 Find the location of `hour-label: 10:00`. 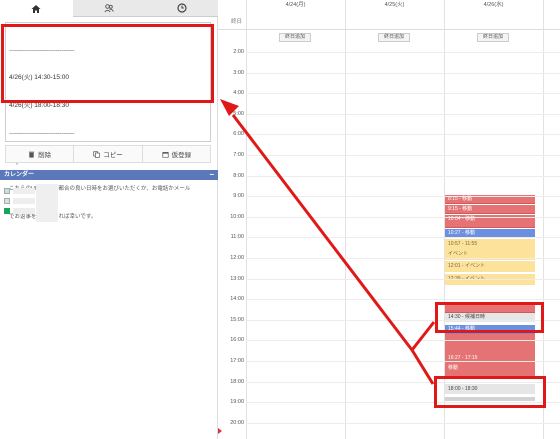

hour-label: 10:00 is located at coordinates (237, 216).